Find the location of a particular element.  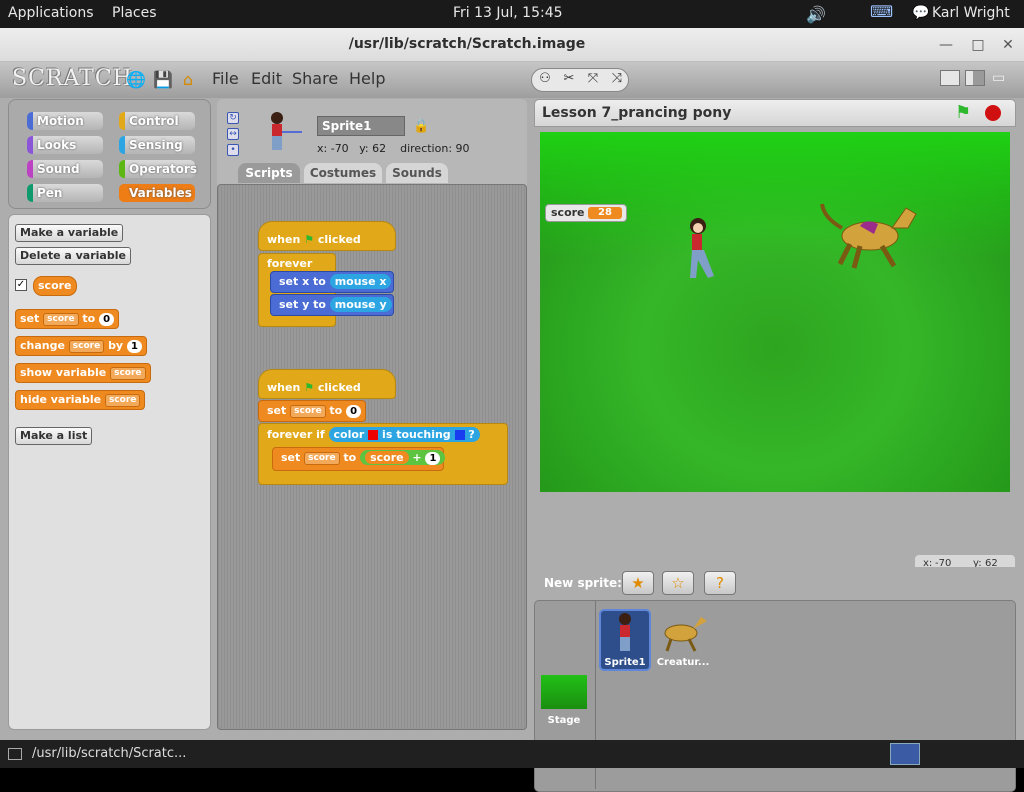

stage-thumbnail is located at coordinates (564, 692).